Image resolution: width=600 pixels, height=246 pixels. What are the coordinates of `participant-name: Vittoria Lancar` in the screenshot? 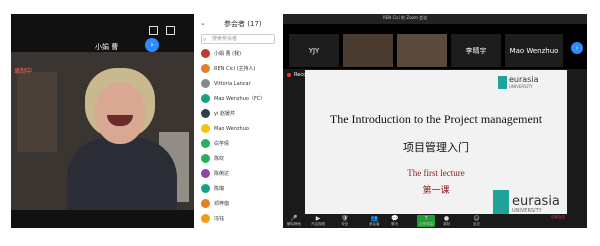 It's located at (232, 83).